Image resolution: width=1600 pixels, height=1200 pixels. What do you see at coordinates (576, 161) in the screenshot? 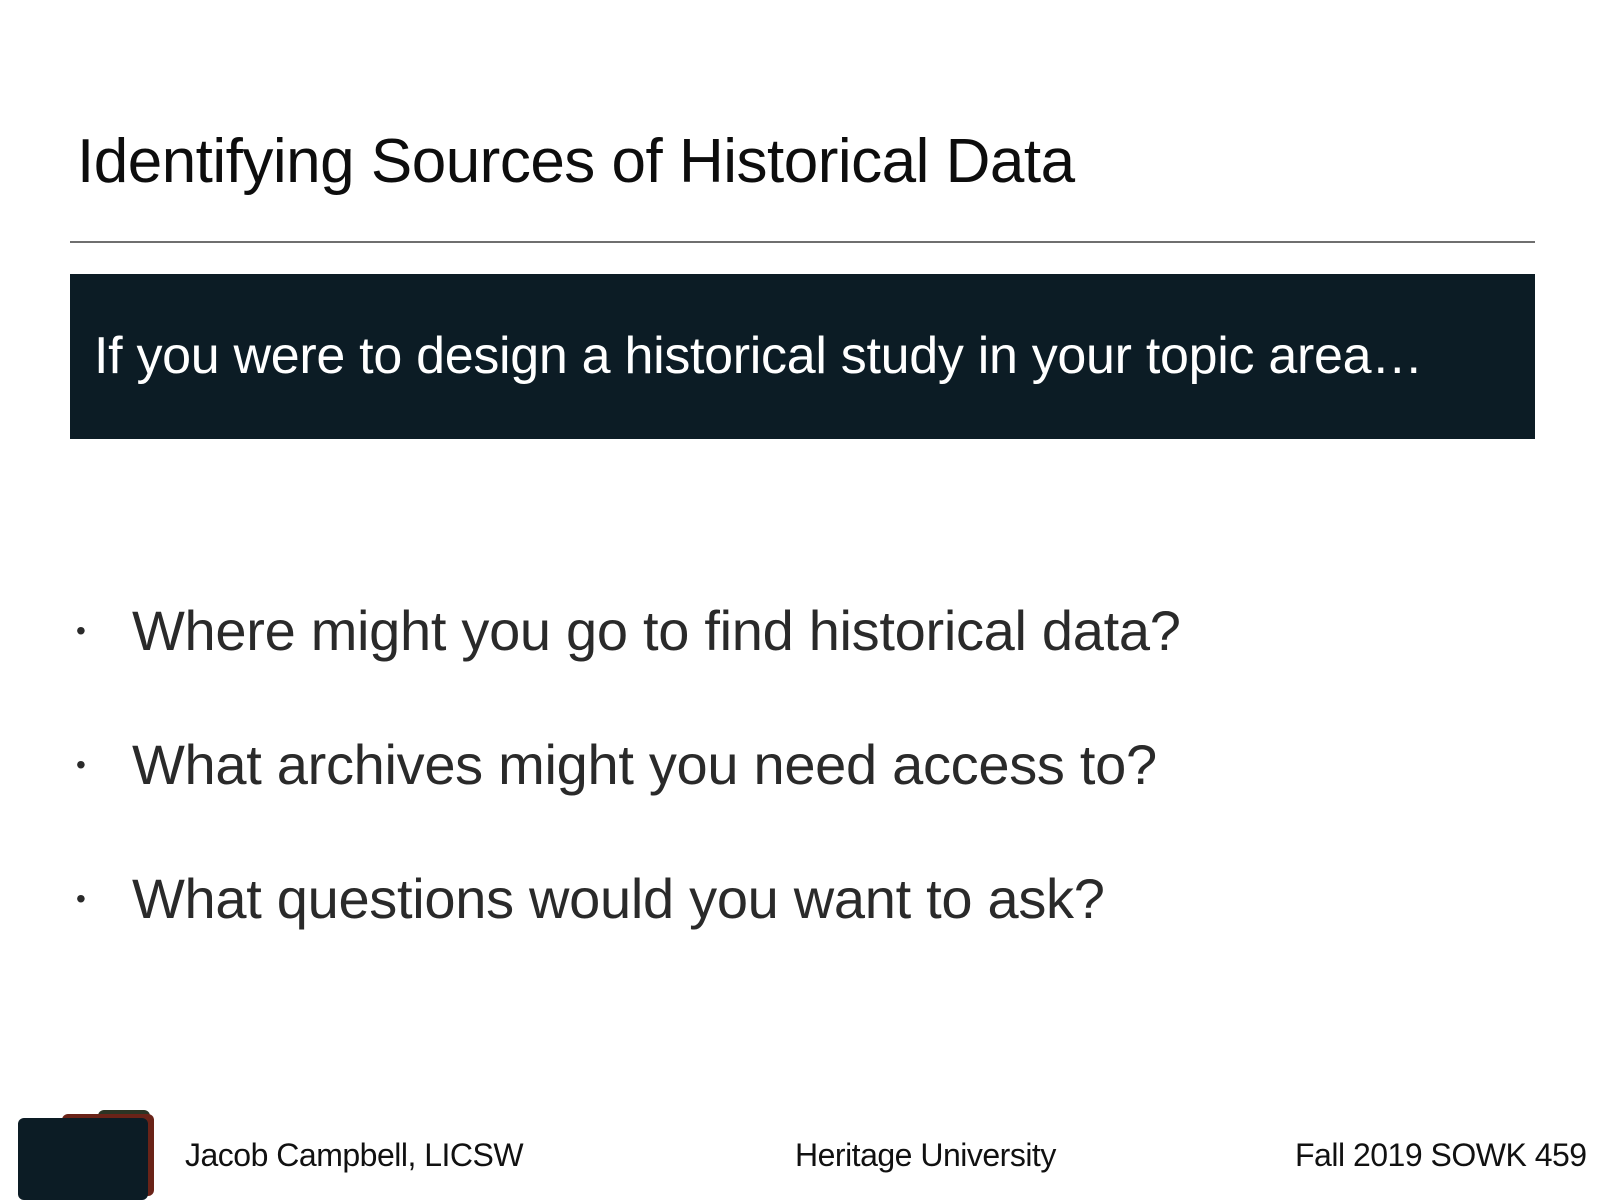
I see `slide-title: Identifying Sources of Historical Data` at bounding box center [576, 161].